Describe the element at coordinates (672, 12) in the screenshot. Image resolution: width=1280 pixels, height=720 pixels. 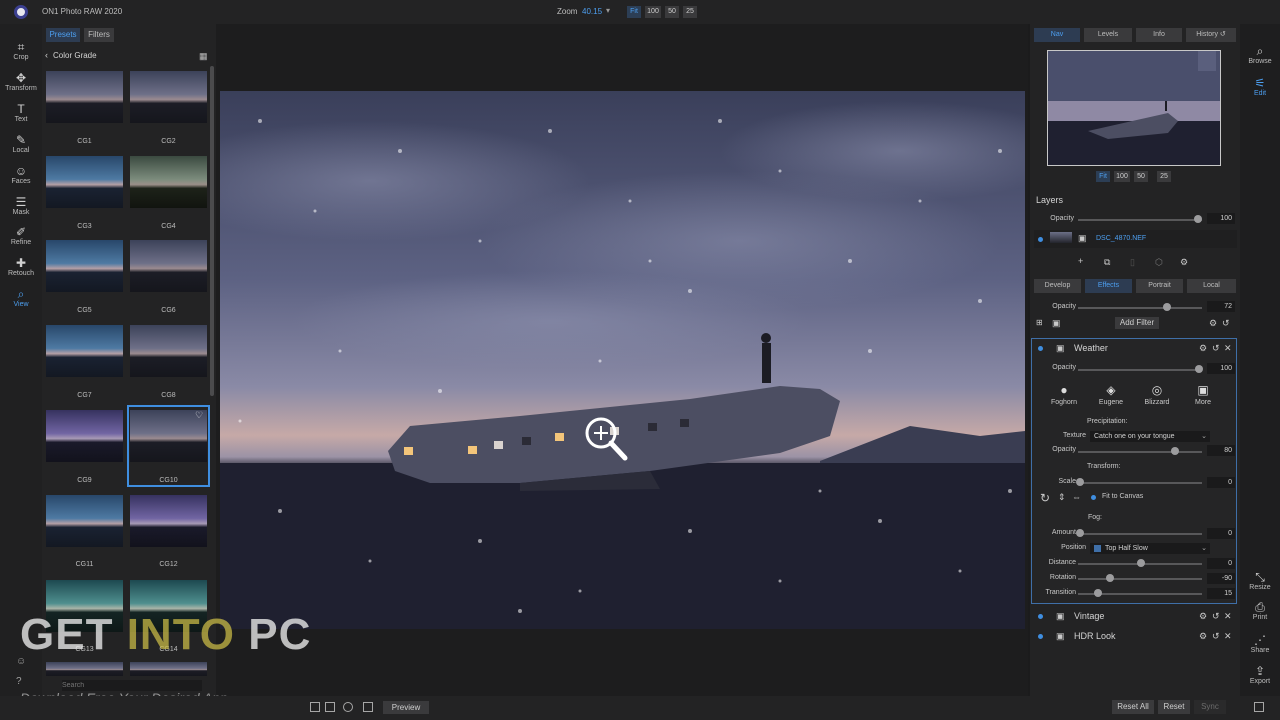
I see `zoom-50-button: 50` at that location.